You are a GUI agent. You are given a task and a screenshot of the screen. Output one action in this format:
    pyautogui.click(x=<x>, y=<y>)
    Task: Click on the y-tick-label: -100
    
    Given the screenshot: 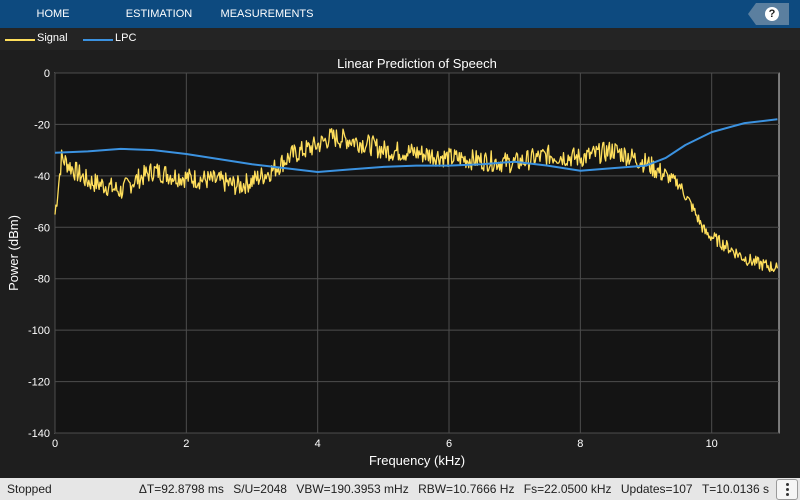 What is the action you would take?
    pyautogui.click(x=39, y=331)
    